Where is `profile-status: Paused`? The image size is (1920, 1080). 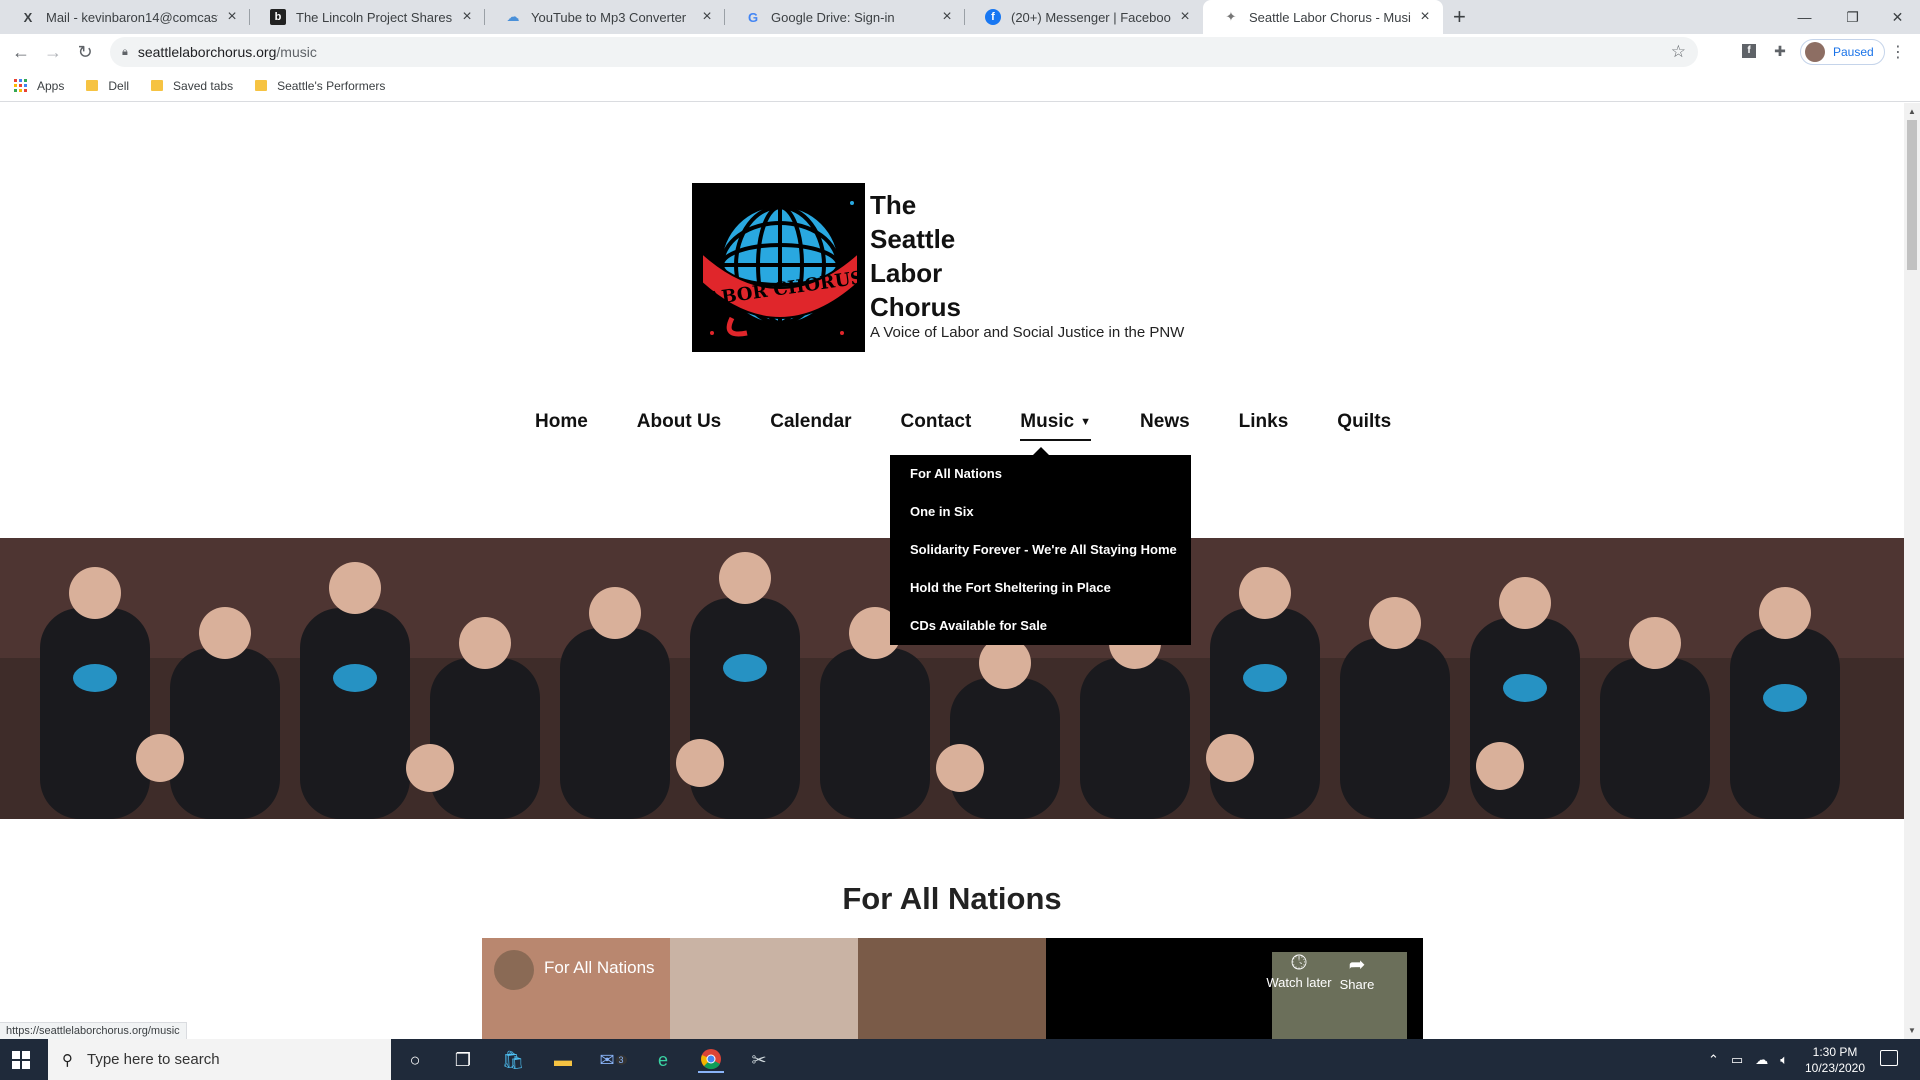 profile-status: Paused is located at coordinates (1853, 52).